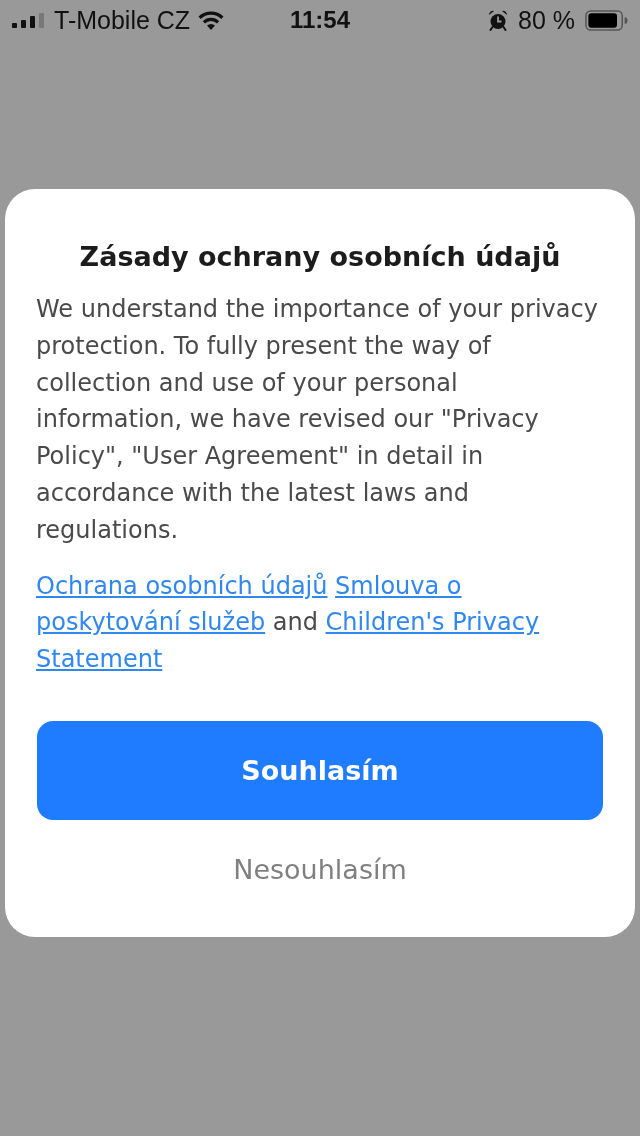 The image size is (640, 1136). What do you see at coordinates (211, 20) in the screenshot?
I see `wifi-icon` at bounding box center [211, 20].